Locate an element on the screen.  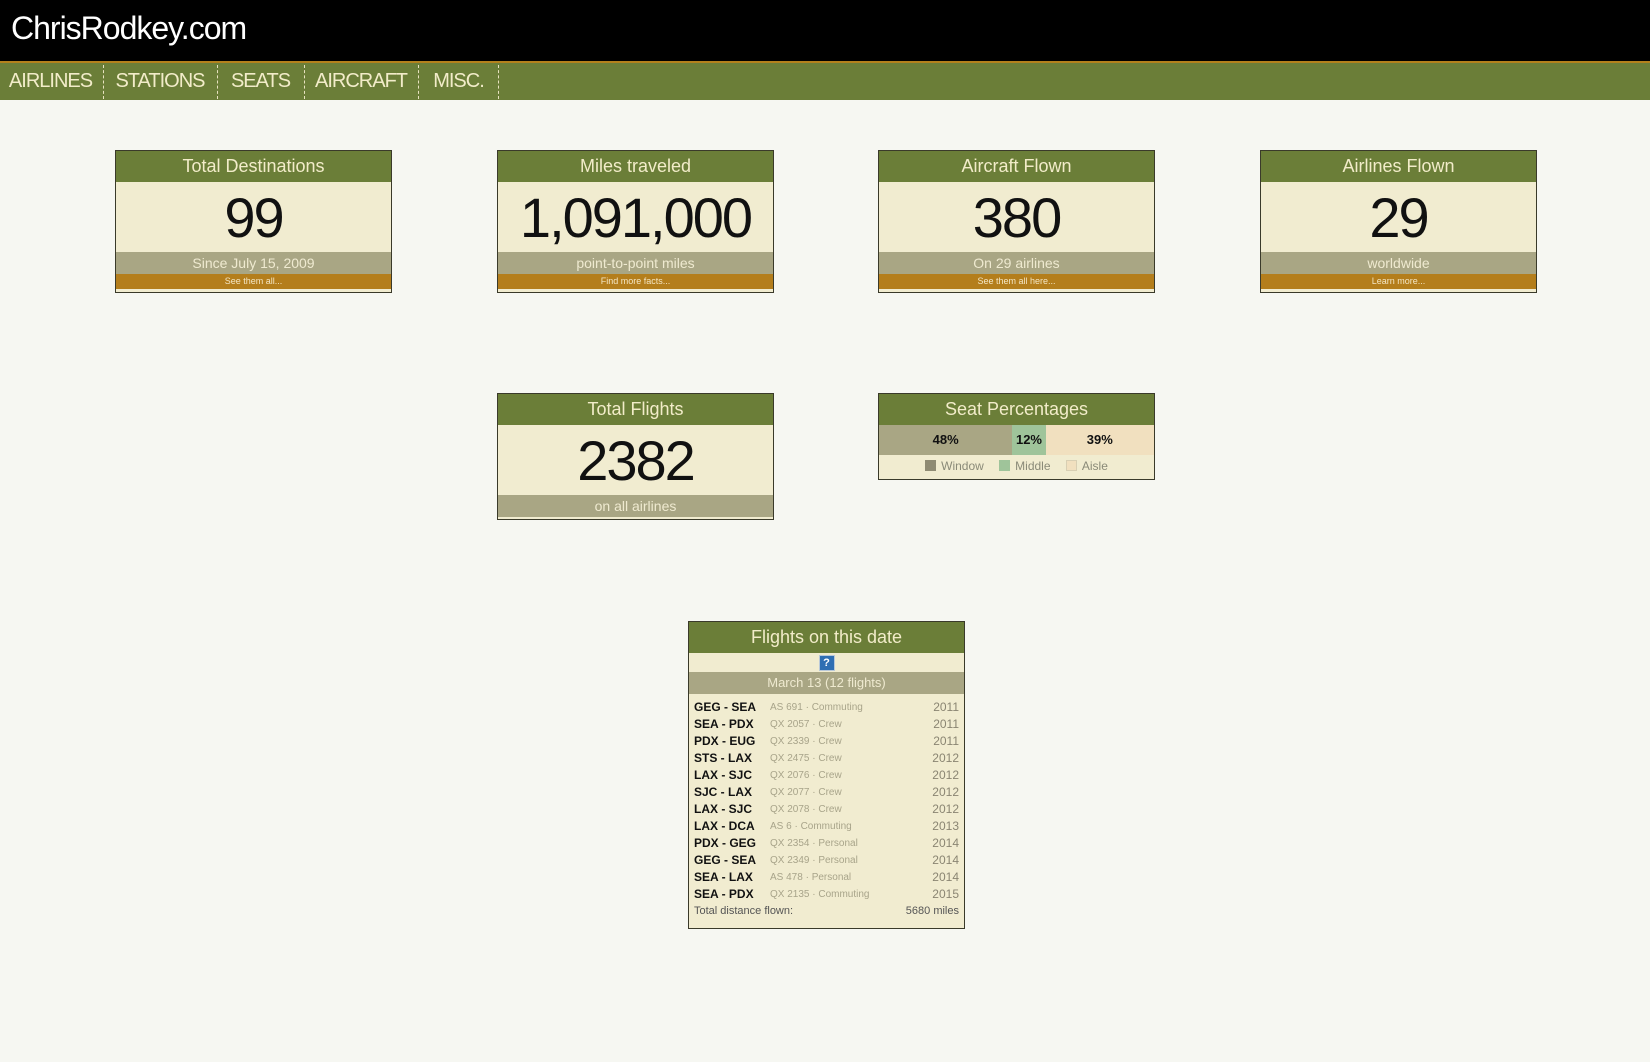
legend-item-window: Window is located at coordinates (954, 466).